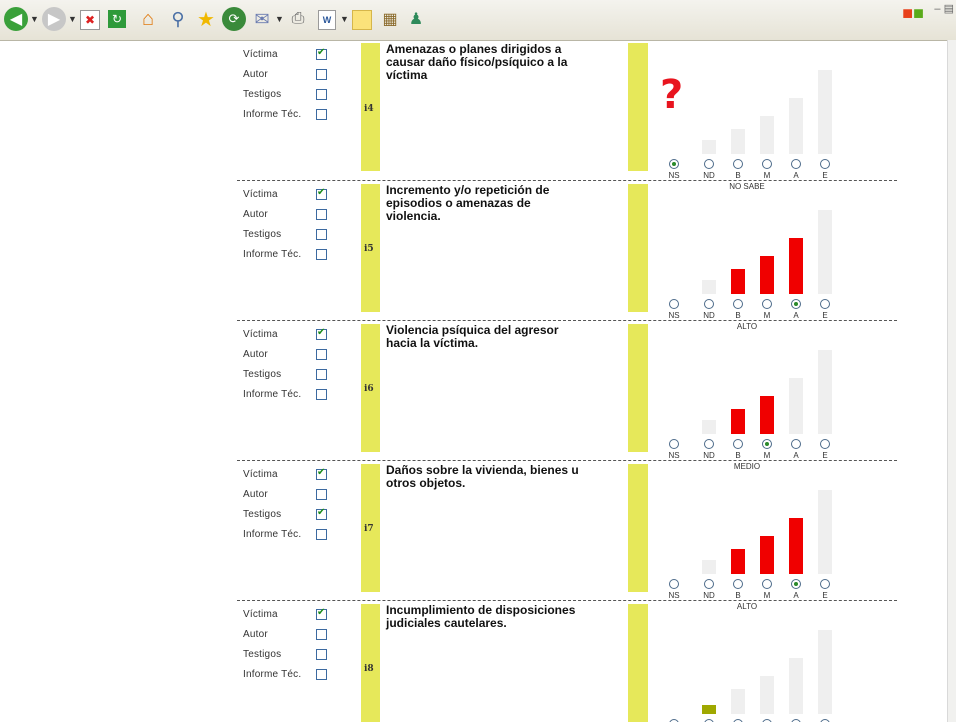  Describe the element at coordinates (709, 455) in the screenshot. I see `level-radio-label: ND` at that location.